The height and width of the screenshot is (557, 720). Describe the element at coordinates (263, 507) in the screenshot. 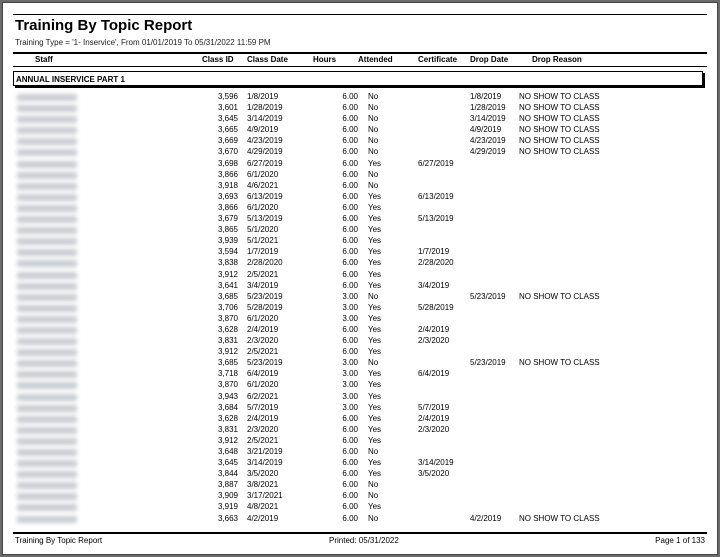

I see `cell-class-date: 4/8/2021` at that location.